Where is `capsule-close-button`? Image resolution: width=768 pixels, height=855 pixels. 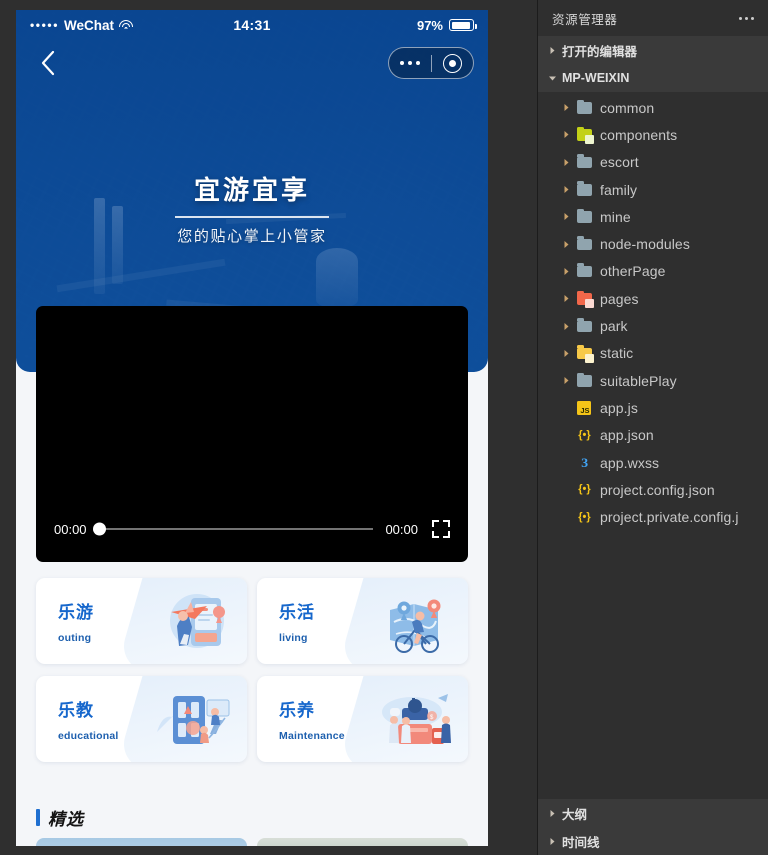 capsule-close-button is located at coordinates (453, 63).